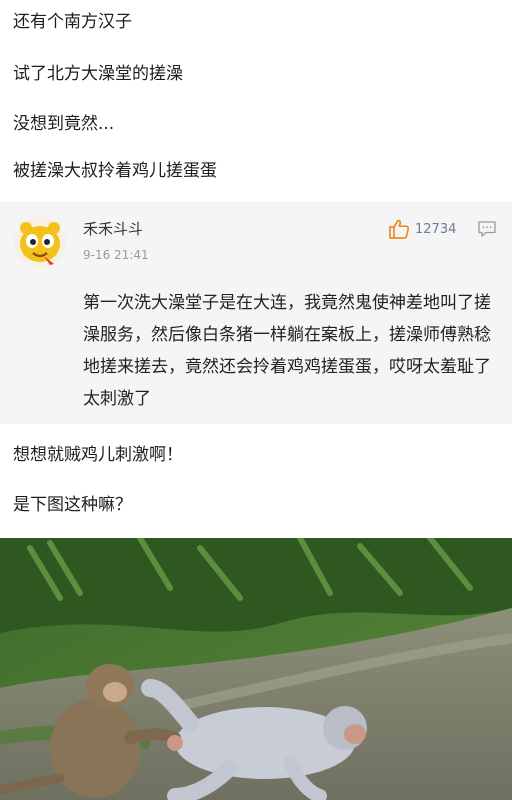  Describe the element at coordinates (98, 455) in the screenshot. I see `outro-line-1: 想想就贼鸡儿刺激啊！` at that location.